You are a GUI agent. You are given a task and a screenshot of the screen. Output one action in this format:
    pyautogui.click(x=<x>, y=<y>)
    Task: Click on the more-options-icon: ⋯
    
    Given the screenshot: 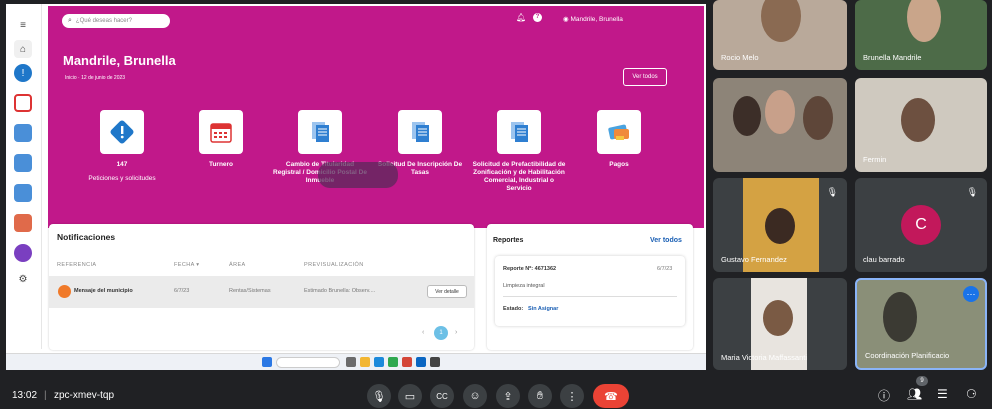 What is the action you would take?
    pyautogui.click(x=971, y=294)
    